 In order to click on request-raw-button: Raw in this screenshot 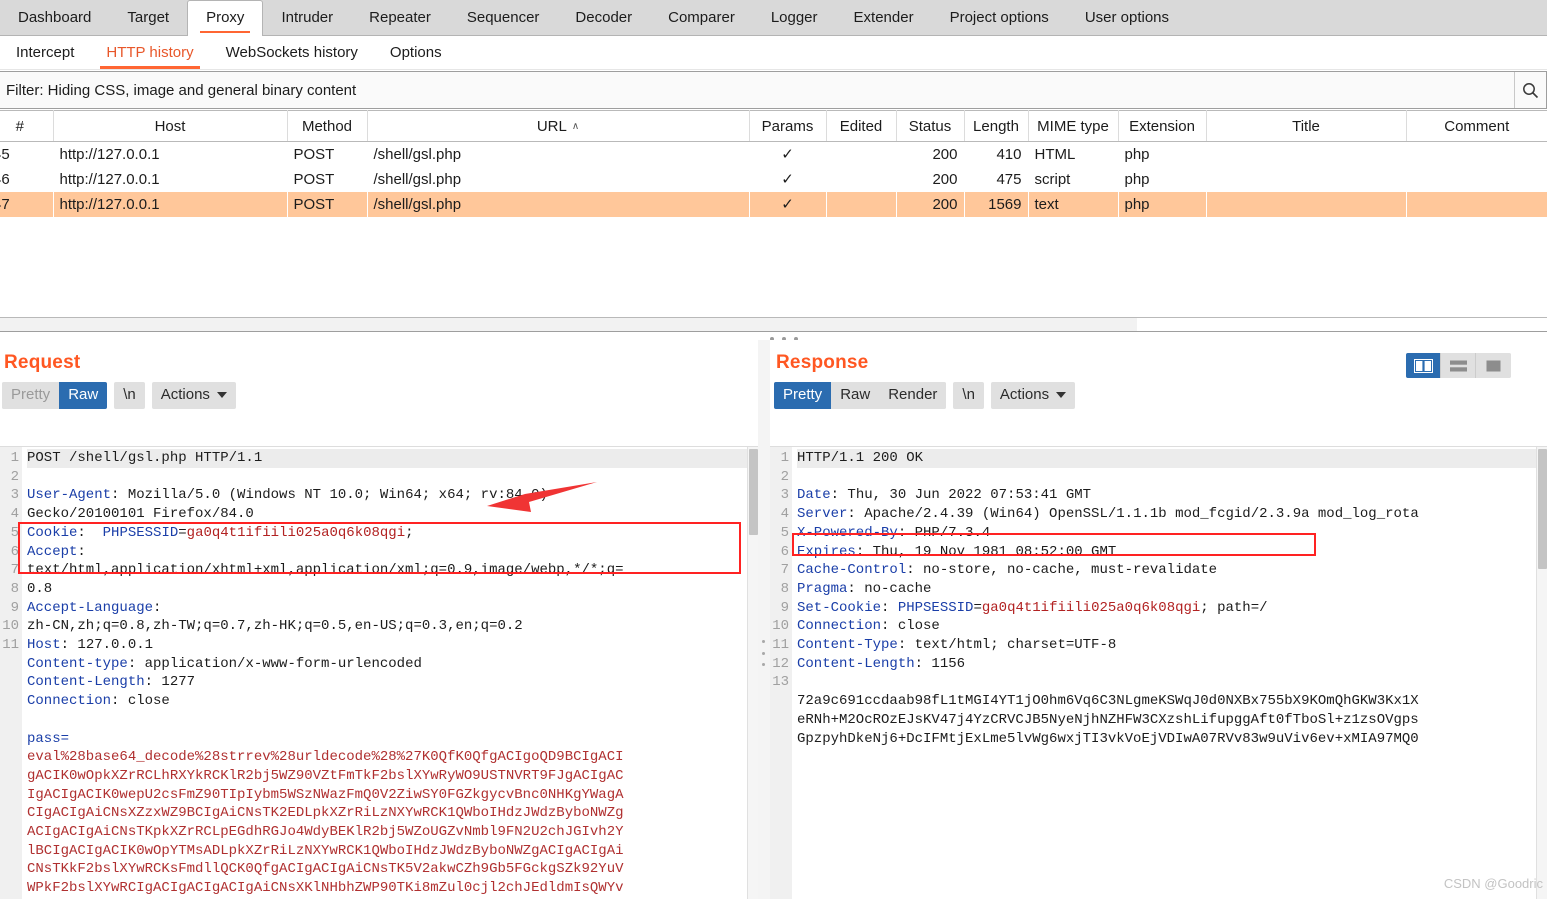, I will do `click(83, 395)`.